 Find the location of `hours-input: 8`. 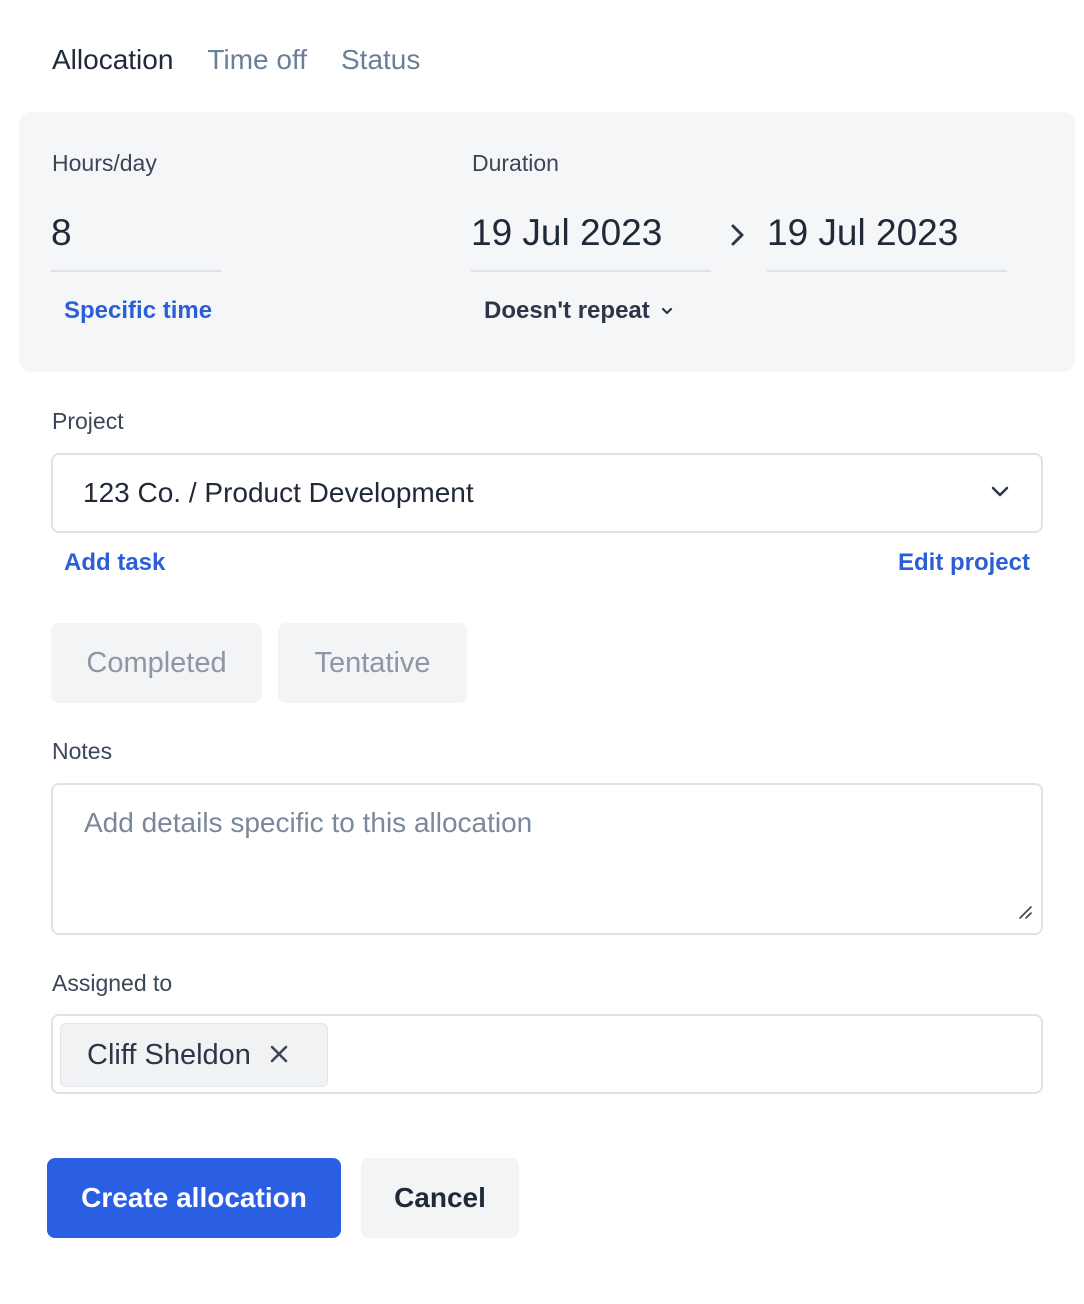

hours-input: 8 is located at coordinates (136, 241).